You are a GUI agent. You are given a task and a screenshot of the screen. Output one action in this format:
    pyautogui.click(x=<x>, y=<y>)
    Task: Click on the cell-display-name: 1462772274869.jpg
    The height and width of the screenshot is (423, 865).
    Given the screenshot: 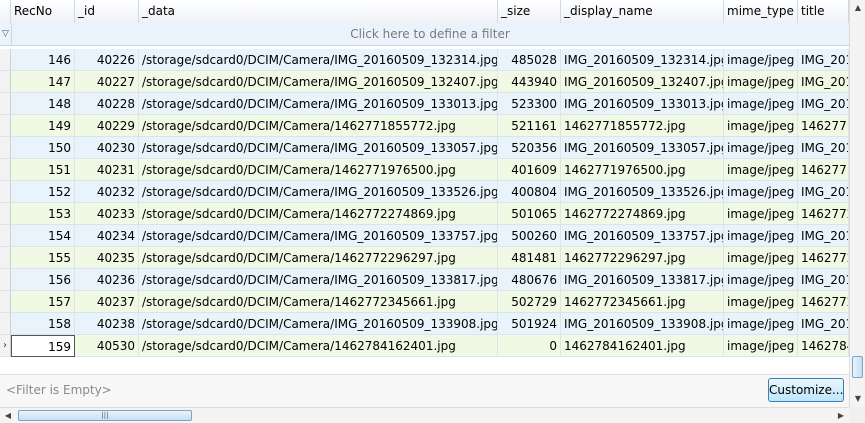 What is the action you would take?
    pyautogui.click(x=642, y=214)
    